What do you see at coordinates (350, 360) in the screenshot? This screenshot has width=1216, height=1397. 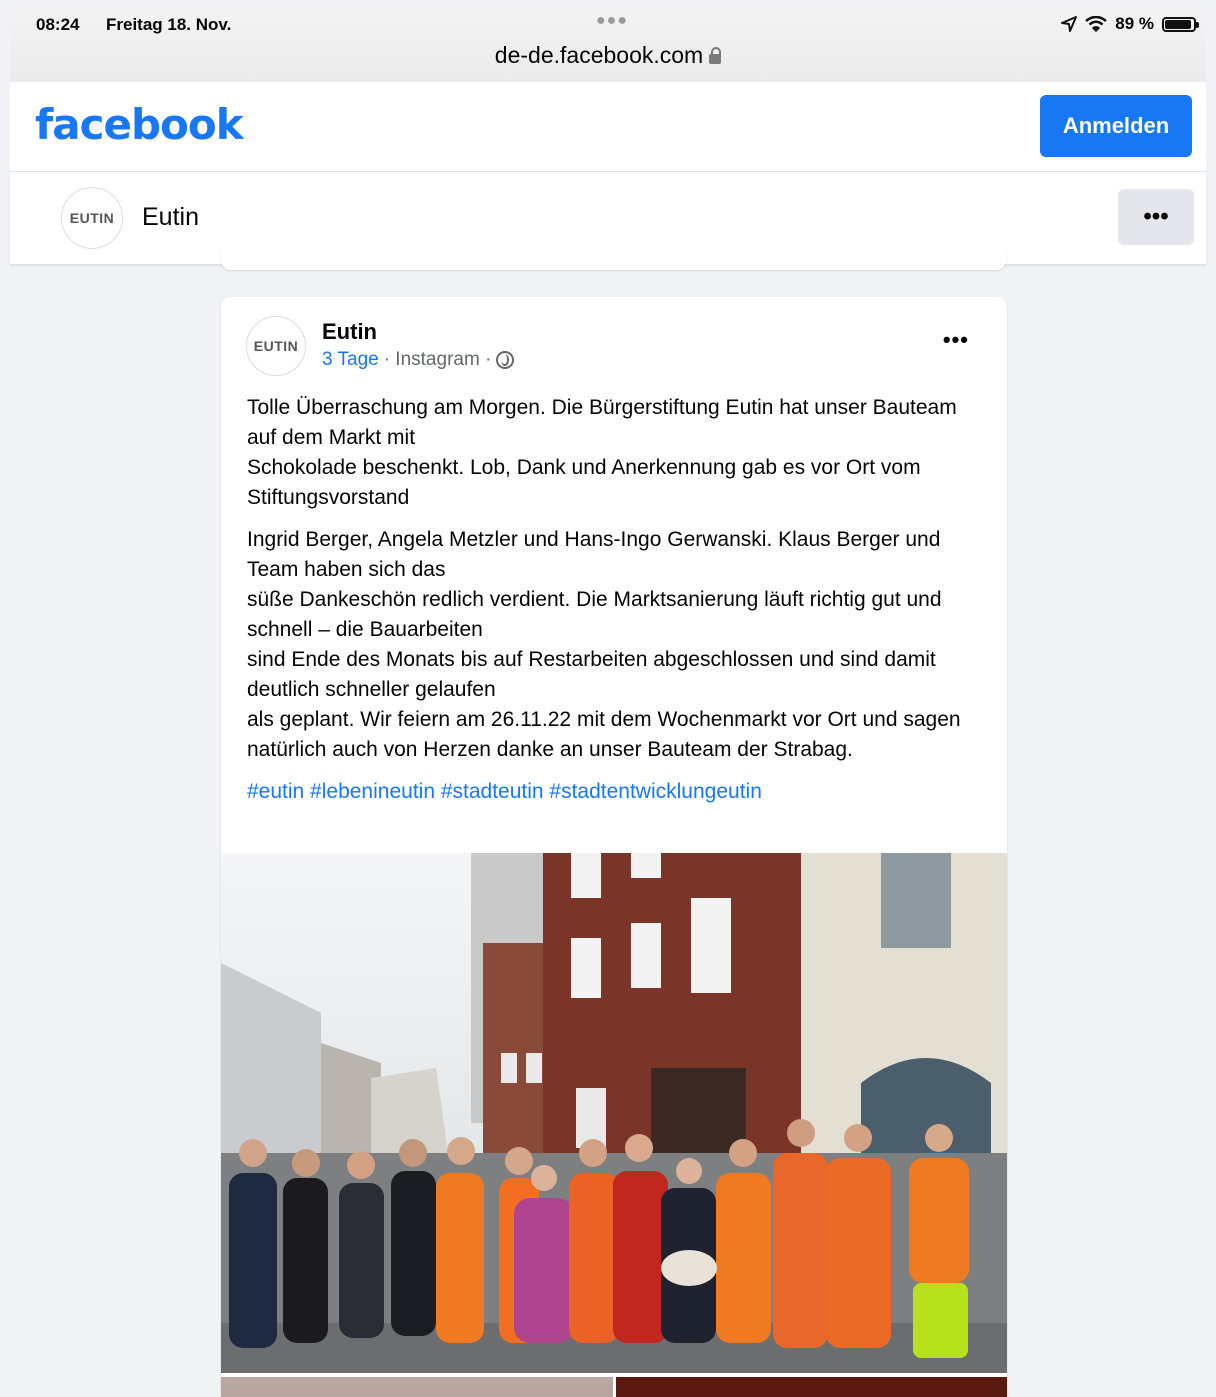 I see `post-time: 3 Tage` at bounding box center [350, 360].